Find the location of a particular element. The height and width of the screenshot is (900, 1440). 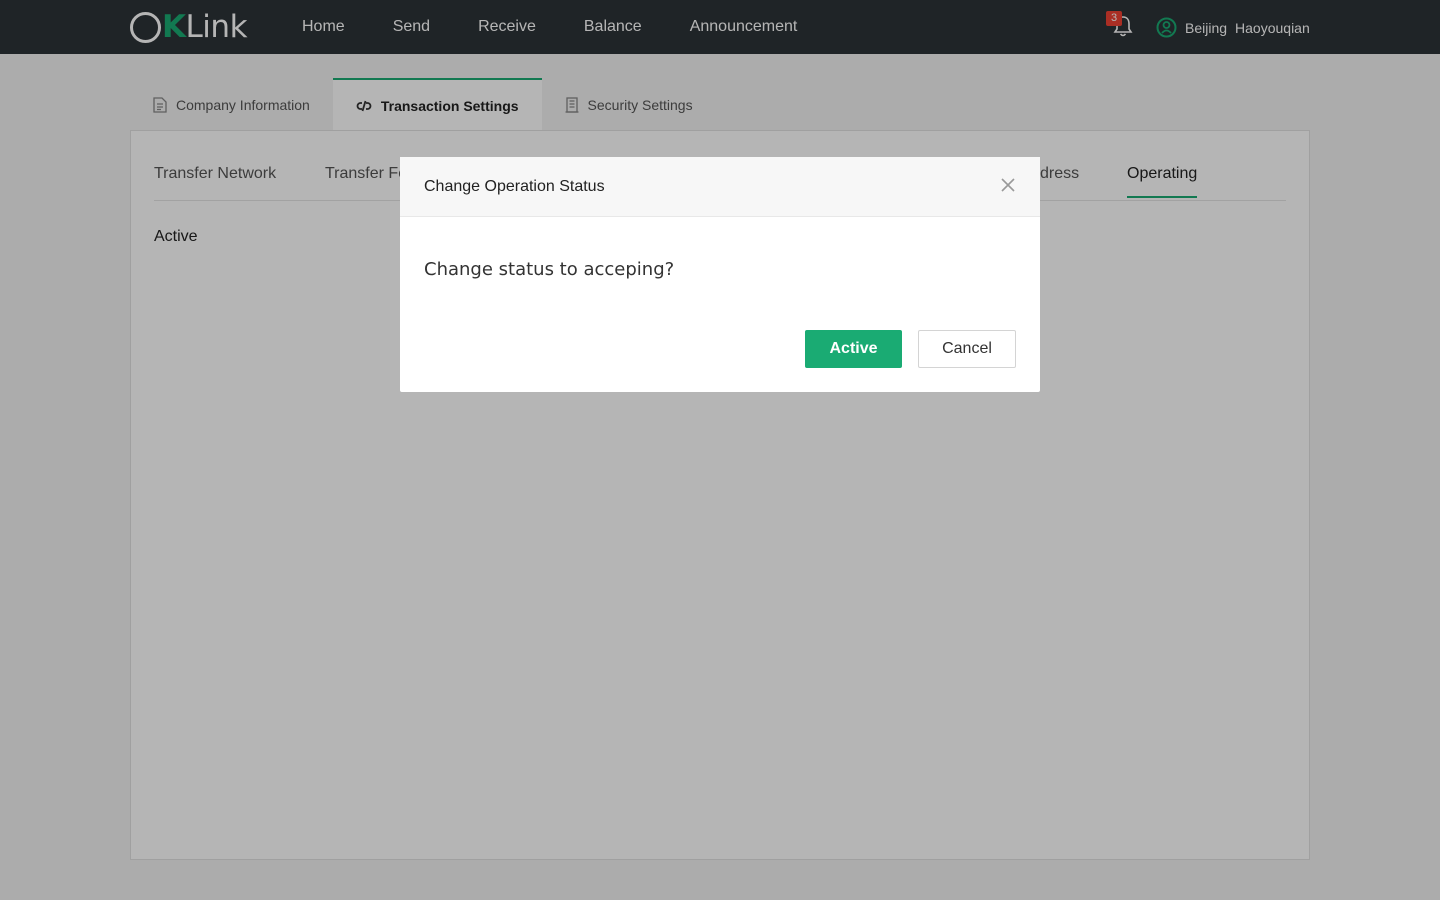

close-icon is located at coordinates (1008, 185).